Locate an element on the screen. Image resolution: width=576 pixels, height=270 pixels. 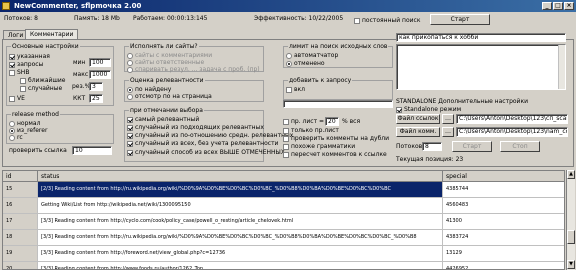
grid-header-special: special is located at coordinates (503, 176).